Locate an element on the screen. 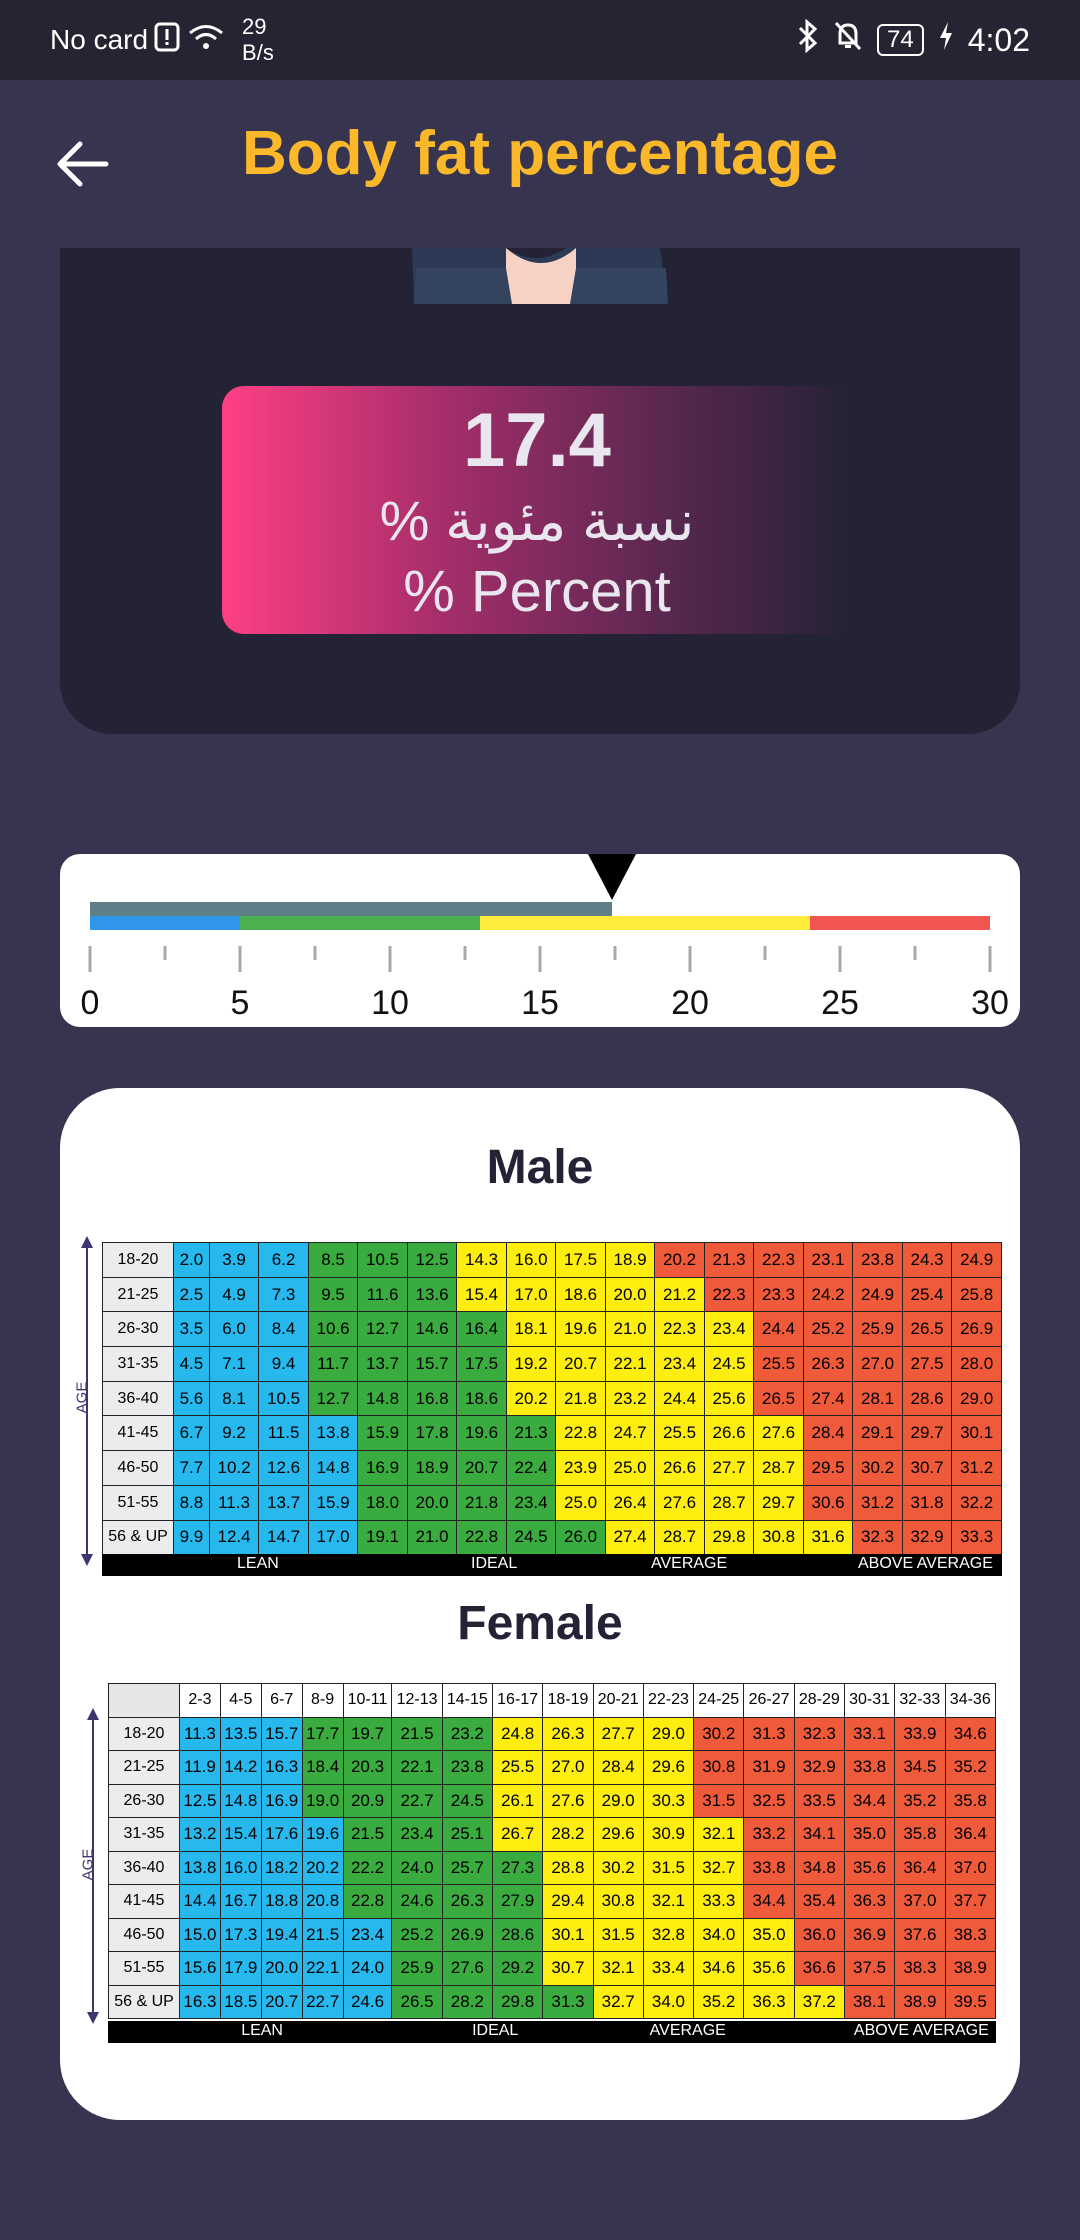 The width and height of the screenshot is (1080, 2240). network-rate-unit: B/s is located at coordinates (258, 52).